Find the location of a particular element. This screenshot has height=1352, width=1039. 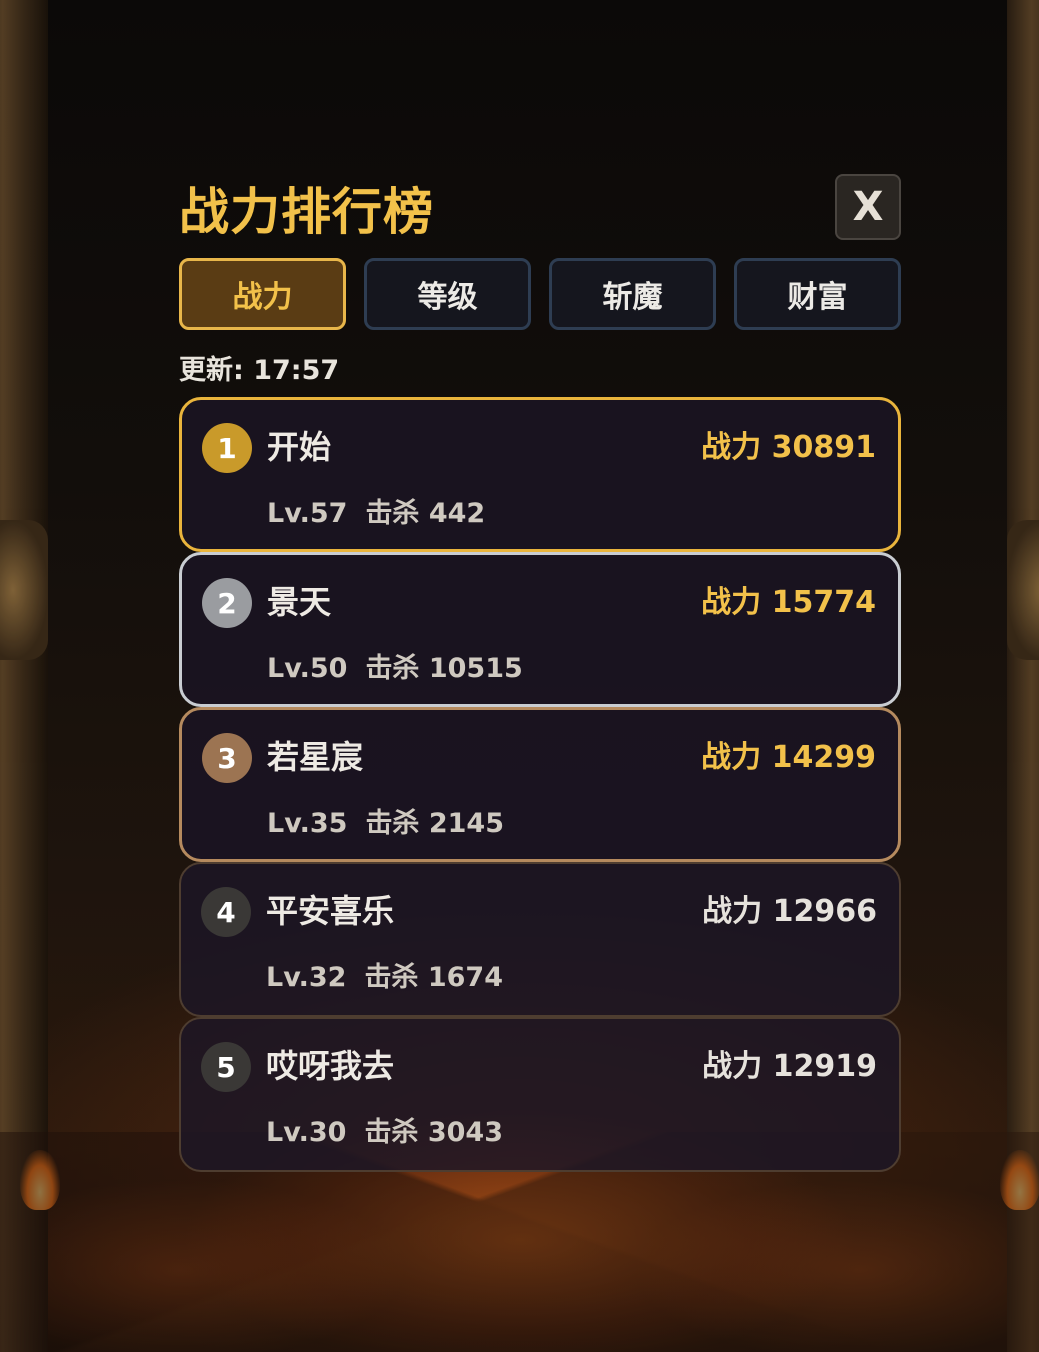

player-kills: 击杀 1674 is located at coordinates (433, 977).